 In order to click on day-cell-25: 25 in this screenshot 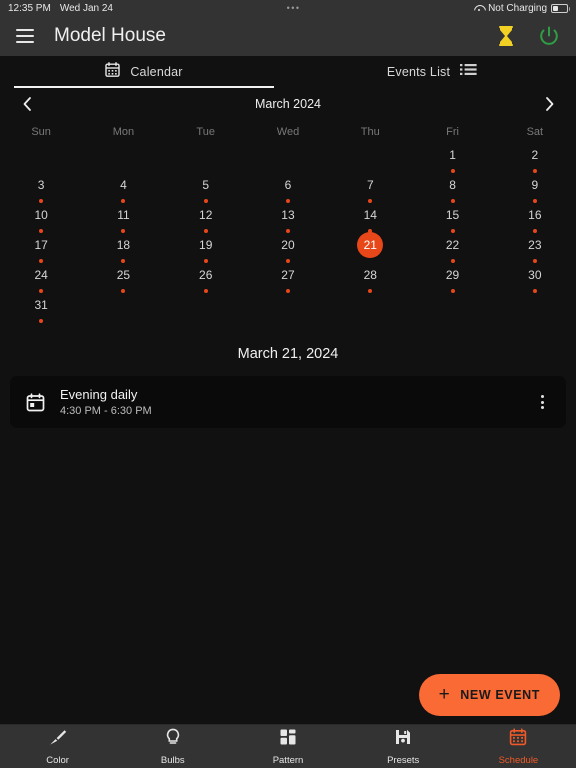, I will do `click(123, 279)`.